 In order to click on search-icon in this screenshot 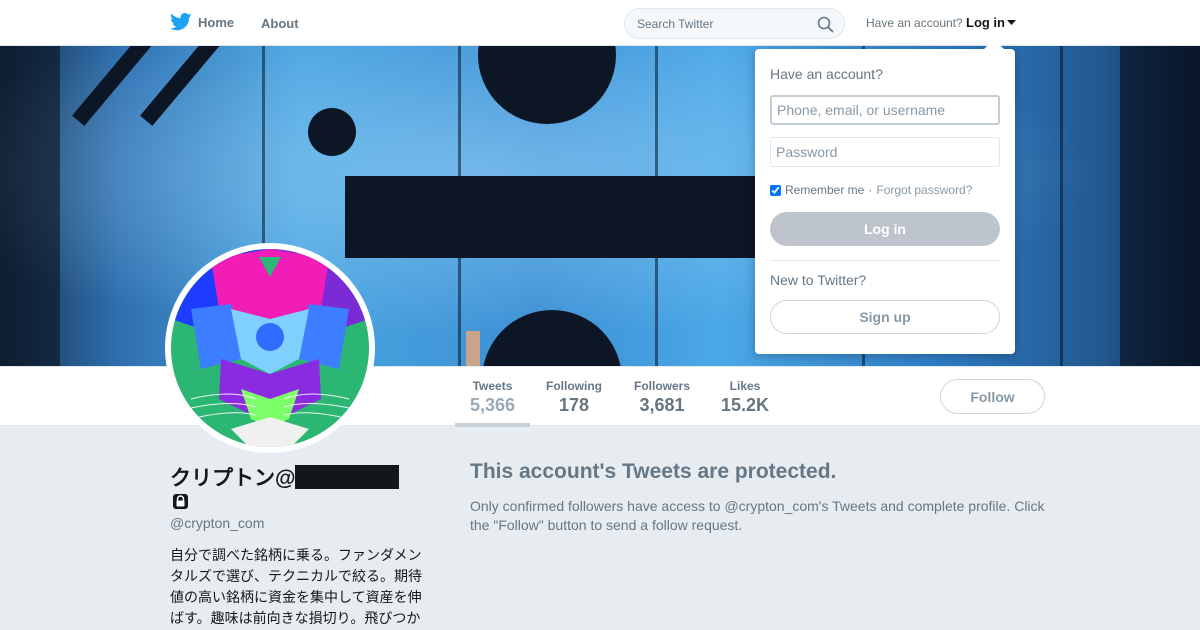, I will do `click(825, 24)`.